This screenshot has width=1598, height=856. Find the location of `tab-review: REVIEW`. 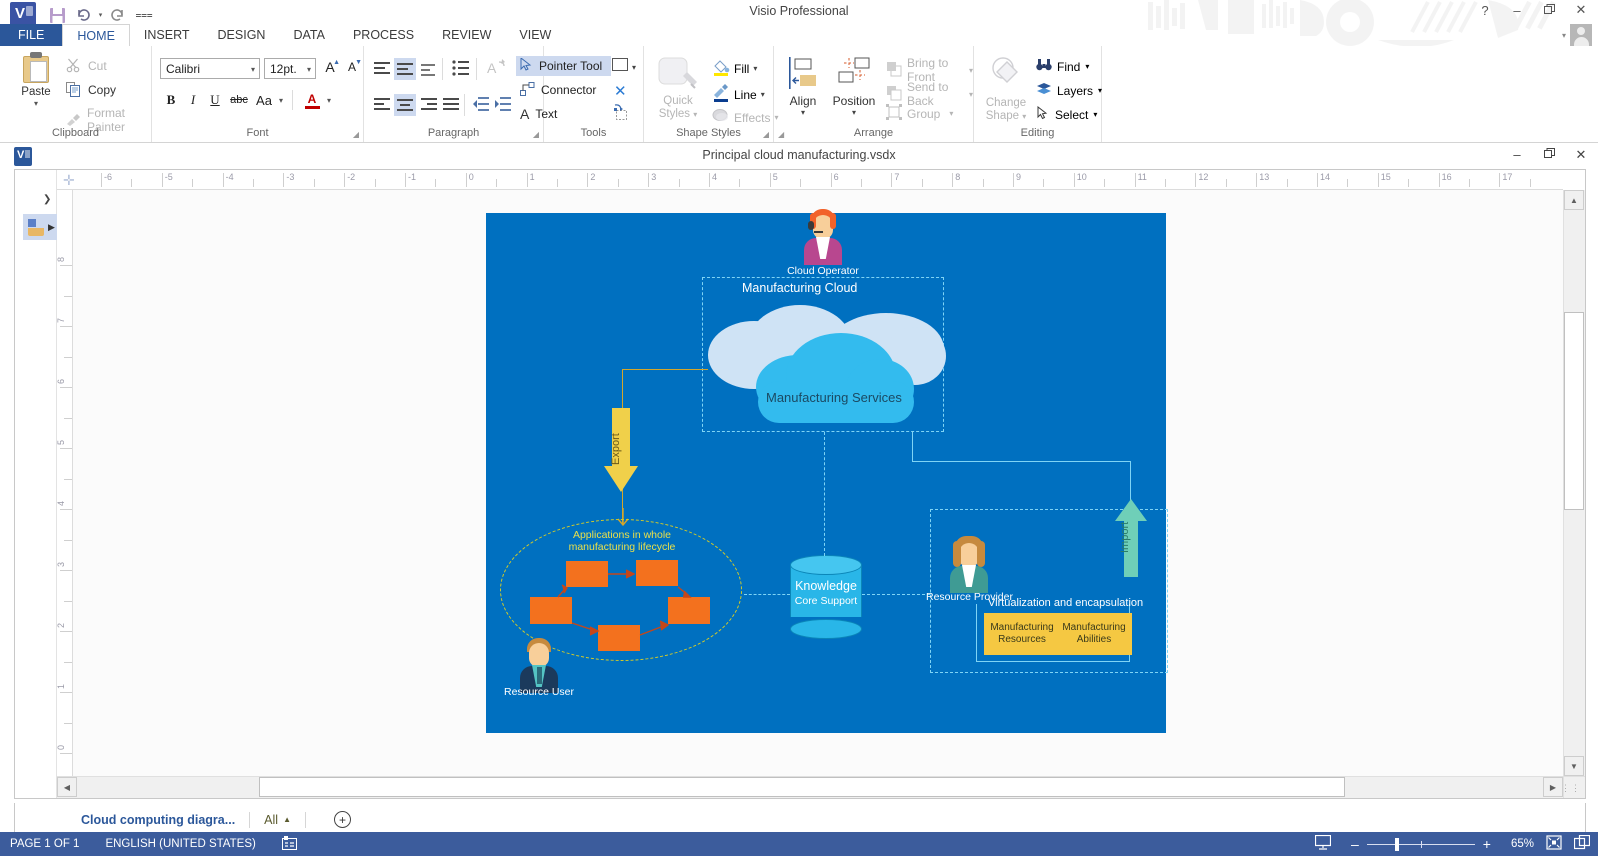

tab-review: REVIEW is located at coordinates (466, 35).